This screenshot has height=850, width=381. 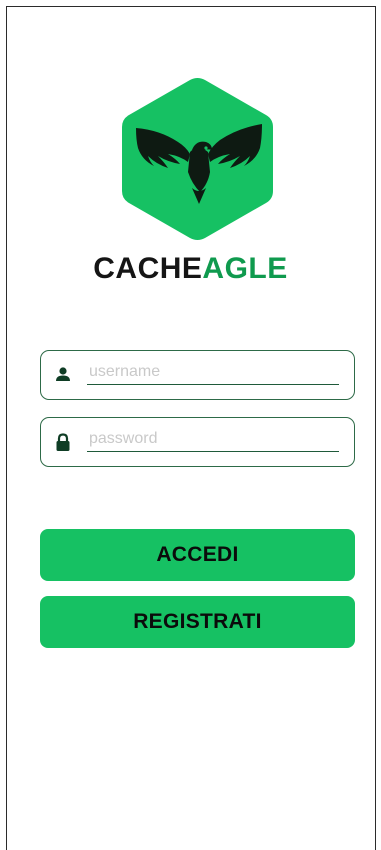 What do you see at coordinates (148, 268) in the screenshot?
I see `brand-name-part1: CACHE` at bounding box center [148, 268].